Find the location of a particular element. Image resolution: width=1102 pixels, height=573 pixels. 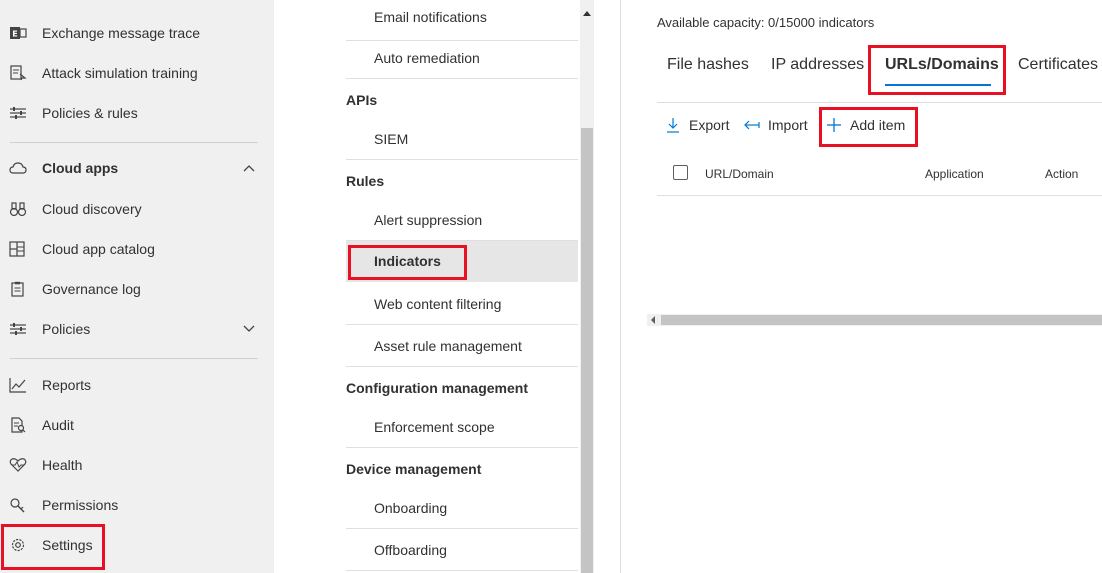

nav-item-label: Policies & rules is located at coordinates (90, 113).